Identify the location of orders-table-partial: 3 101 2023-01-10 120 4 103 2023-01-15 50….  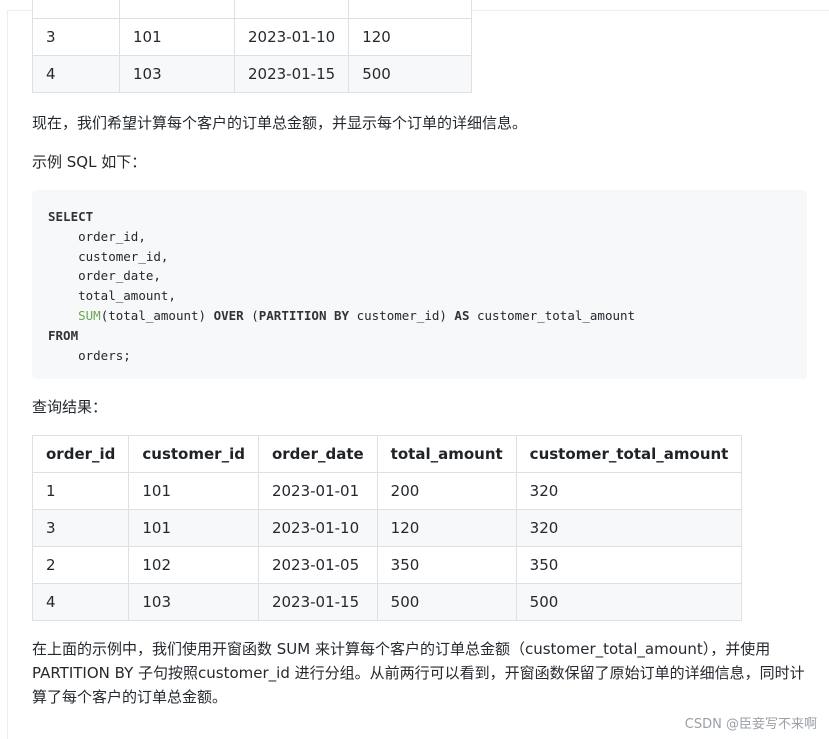
(252, 46).